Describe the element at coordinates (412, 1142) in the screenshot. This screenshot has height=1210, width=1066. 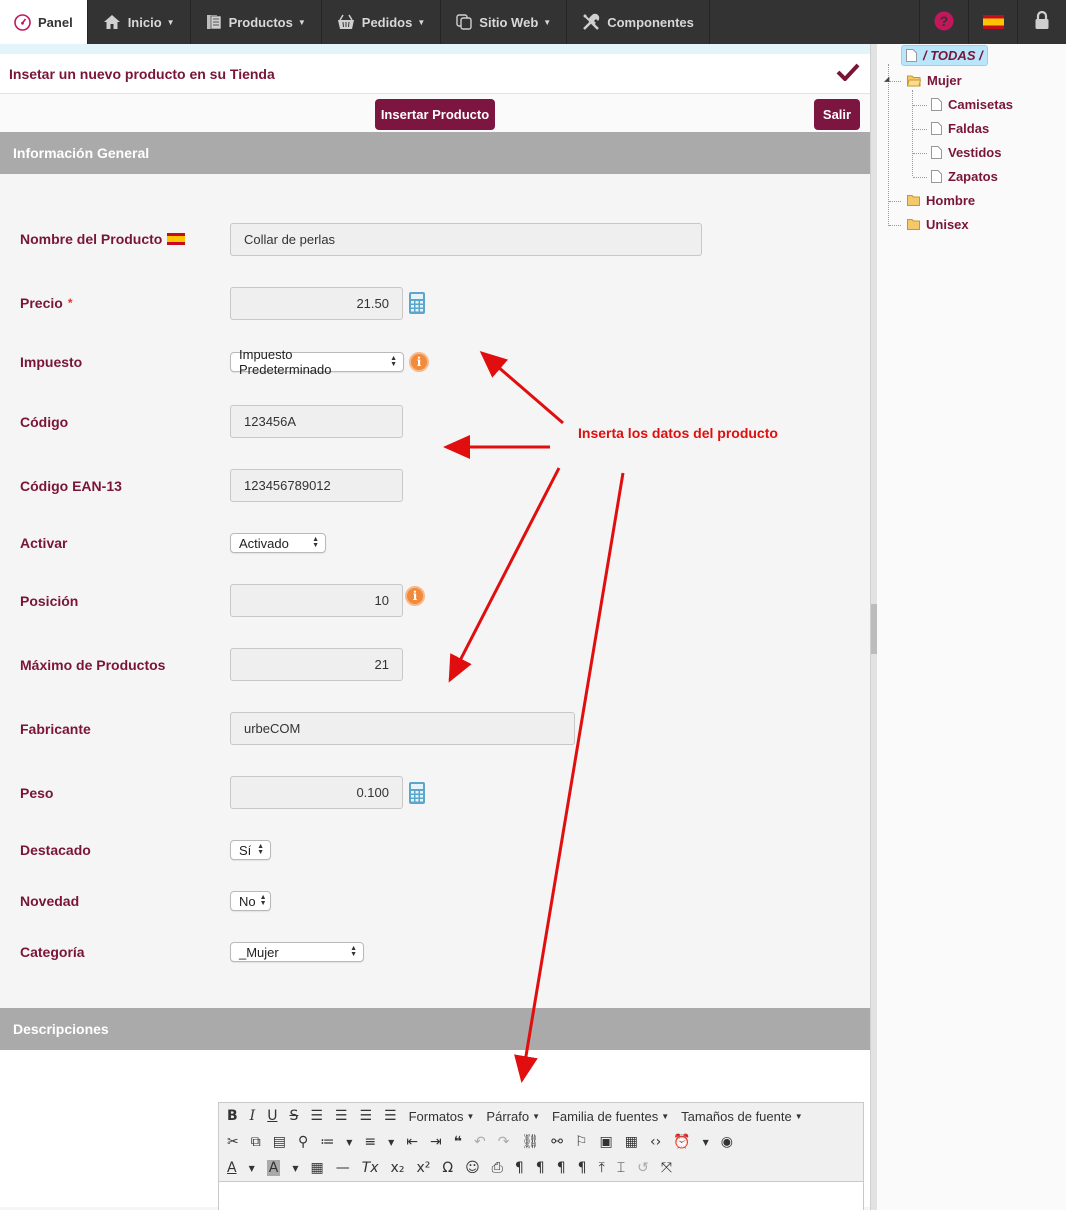
I see `outdent-icon: ⇤` at that location.